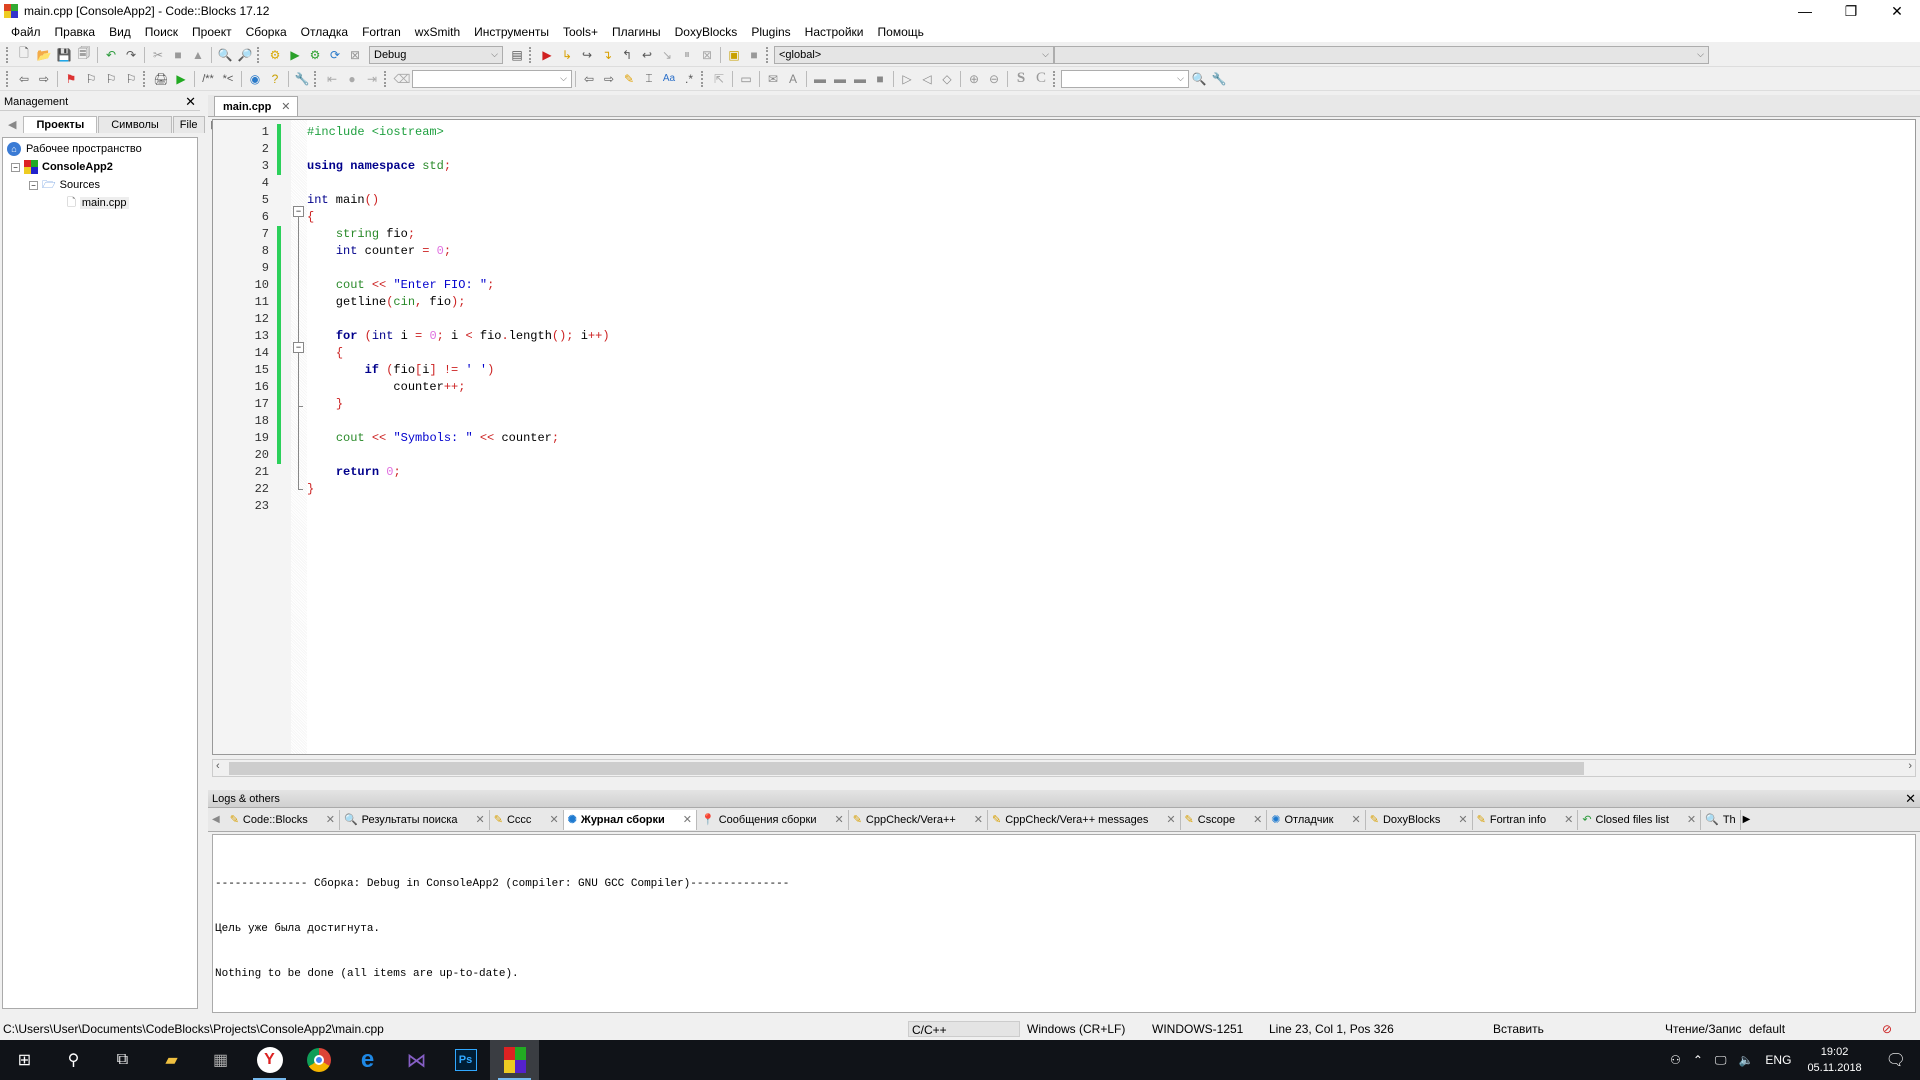 The width and height of the screenshot is (1920, 1080). Describe the element at coordinates (1316, 819) in the screenshot. I see `log-tab: ✺ Отладчик ✕` at that location.